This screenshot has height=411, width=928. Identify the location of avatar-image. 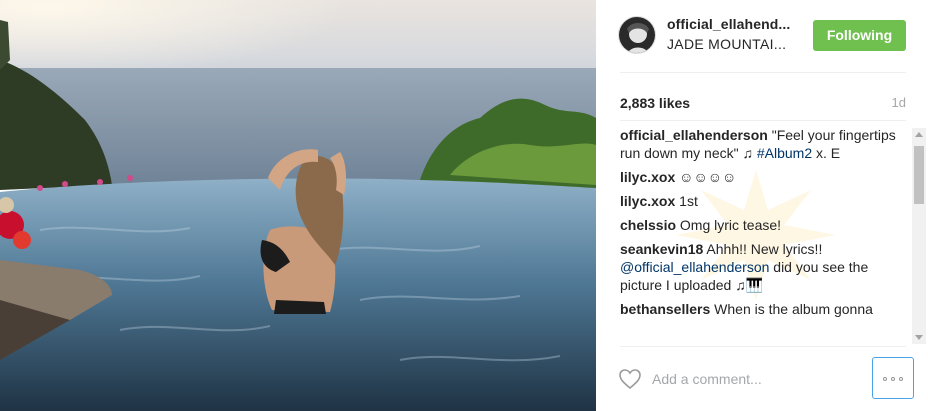
(637, 35).